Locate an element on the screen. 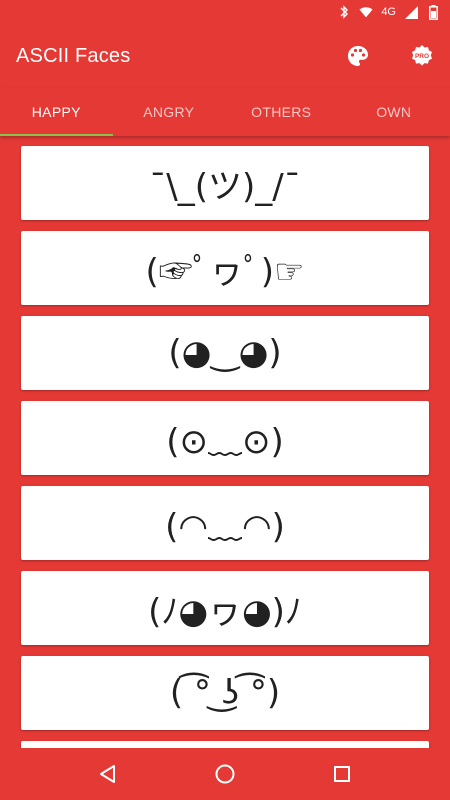 This screenshot has width=450, height=800. palette-icon is located at coordinates (358, 56).